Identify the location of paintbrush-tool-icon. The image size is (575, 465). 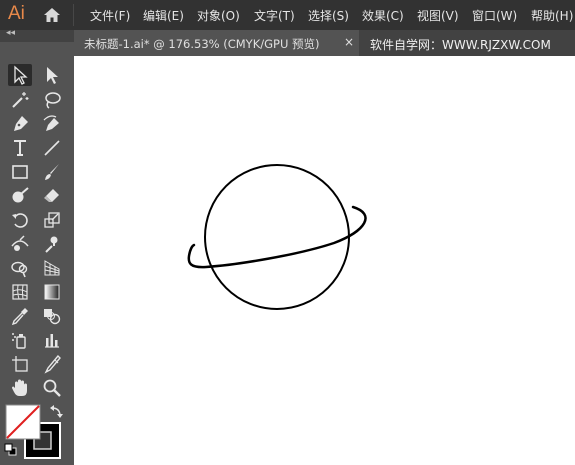
(52, 172).